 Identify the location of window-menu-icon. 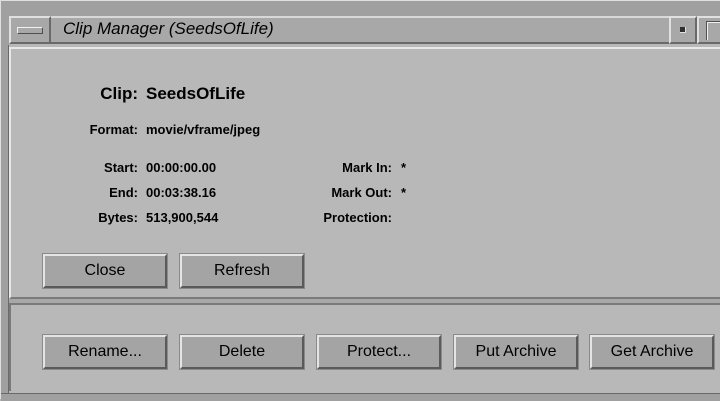
(30, 30).